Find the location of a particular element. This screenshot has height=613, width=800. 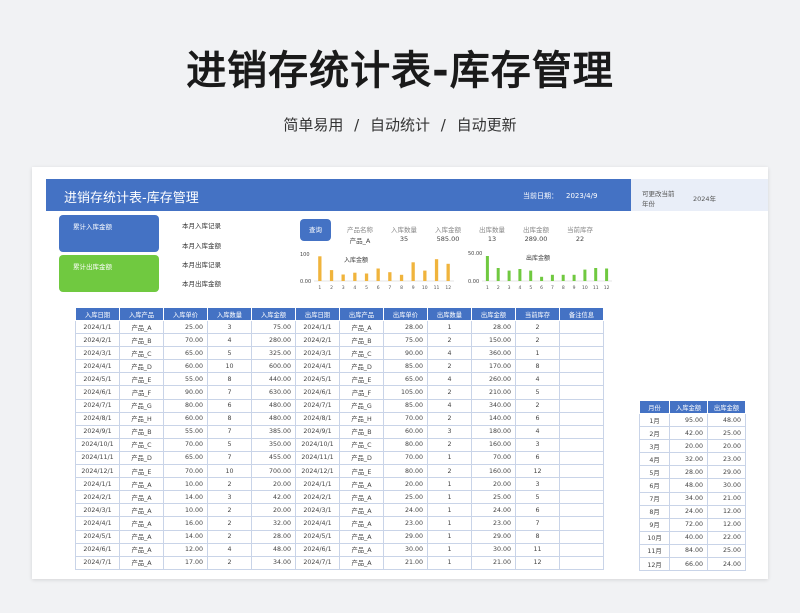

table-cell: 6 is located at coordinates (537, 418).